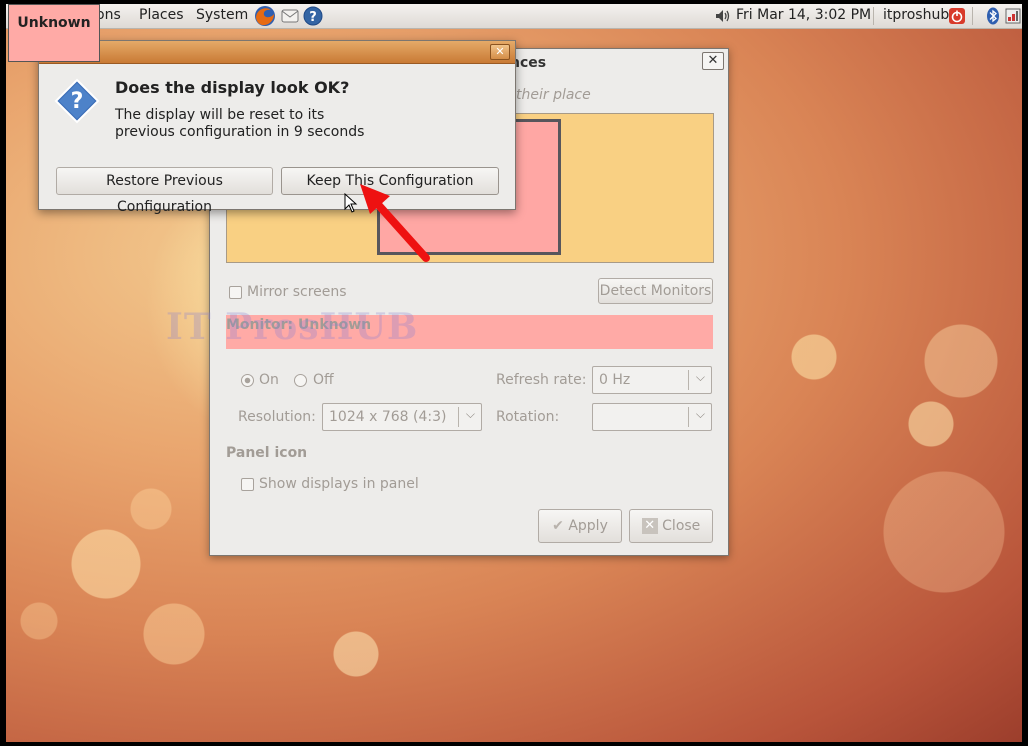  I want to click on resolution-label: Resolution:, so click(277, 417).